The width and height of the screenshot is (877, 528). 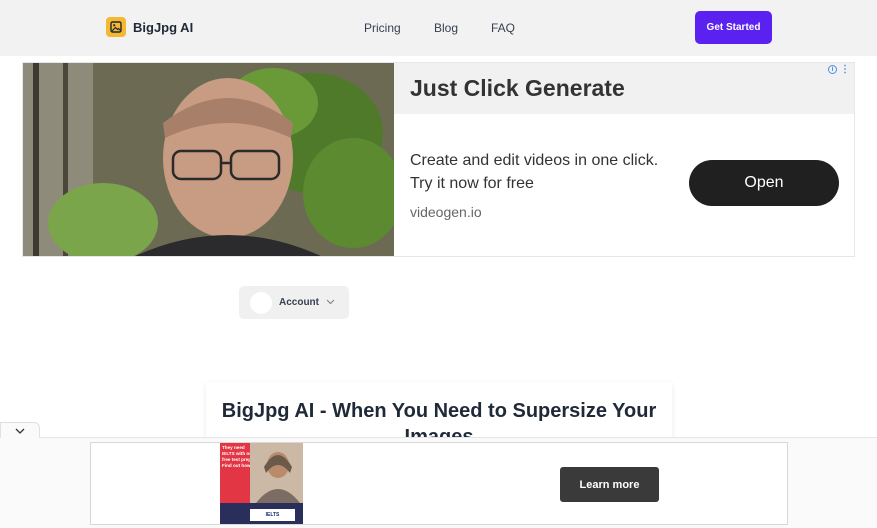 I want to click on account-label: Account, so click(x=299, y=302).